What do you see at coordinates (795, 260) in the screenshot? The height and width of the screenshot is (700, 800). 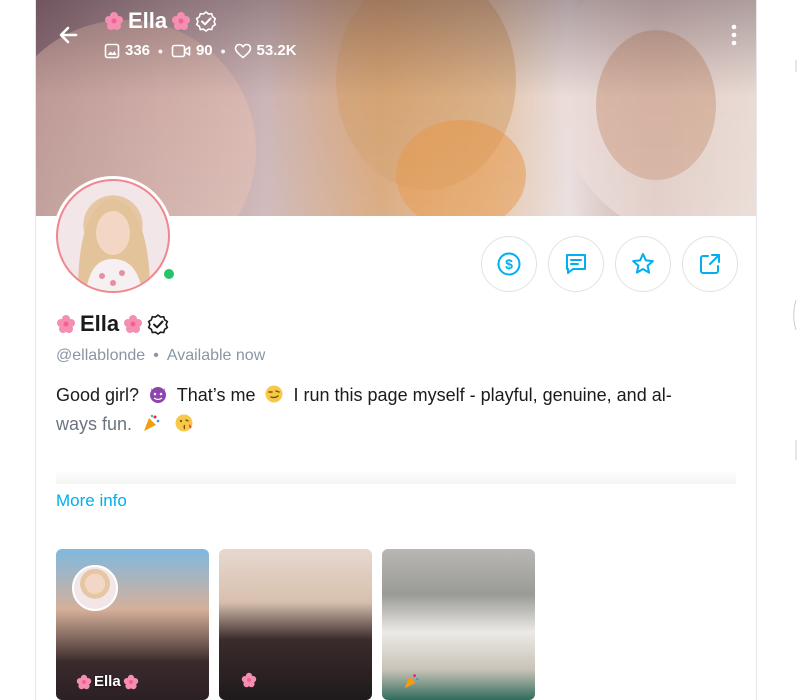 I see `scrollbar-edge` at bounding box center [795, 260].